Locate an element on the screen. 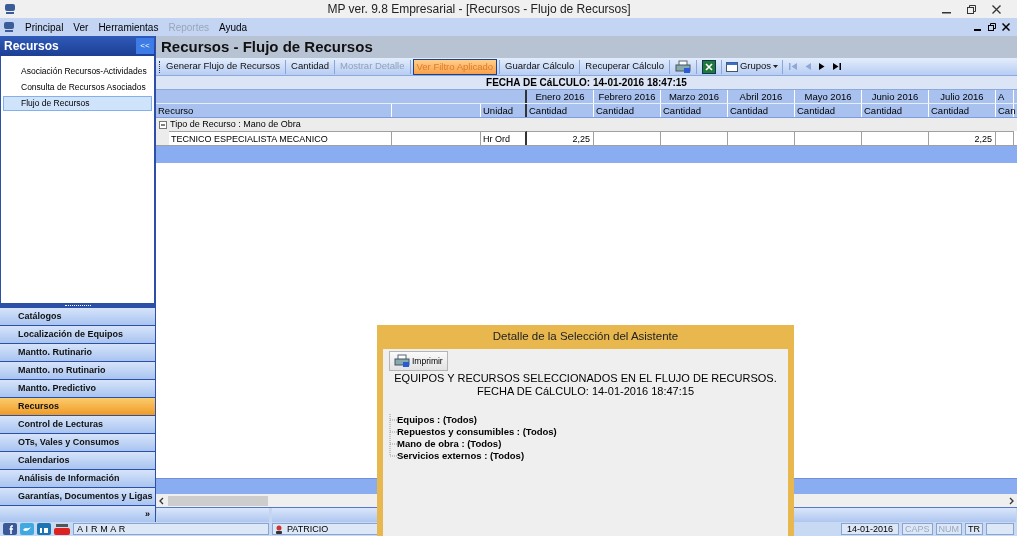  table-cell: TECNICO ESPECIALISTA MECANICO is located at coordinates (280, 138).